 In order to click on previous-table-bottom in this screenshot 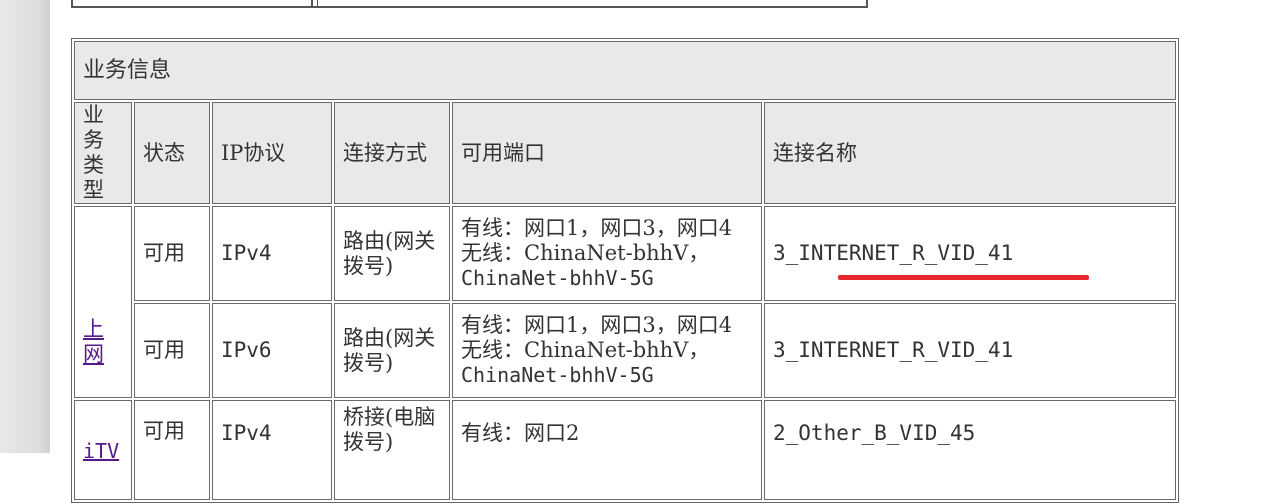, I will do `click(469, 4)`.